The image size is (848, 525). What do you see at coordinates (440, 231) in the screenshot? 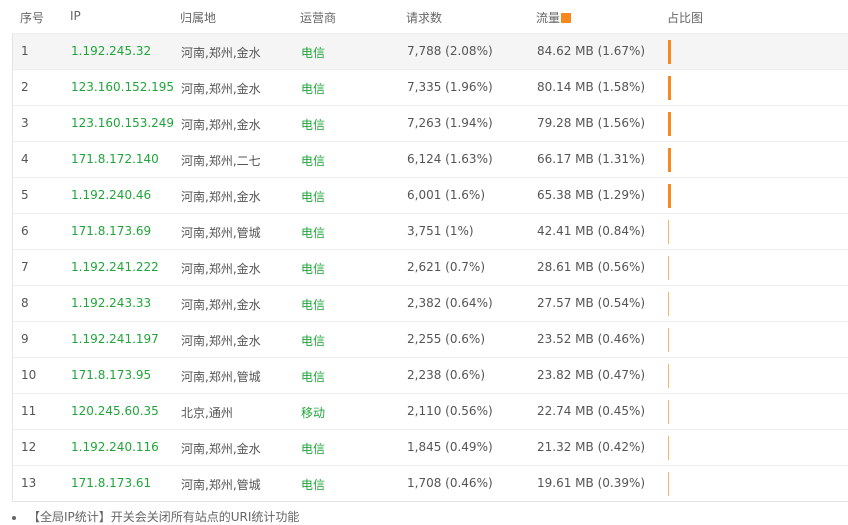
I see `row-requests: 3,751 (1%)` at bounding box center [440, 231].